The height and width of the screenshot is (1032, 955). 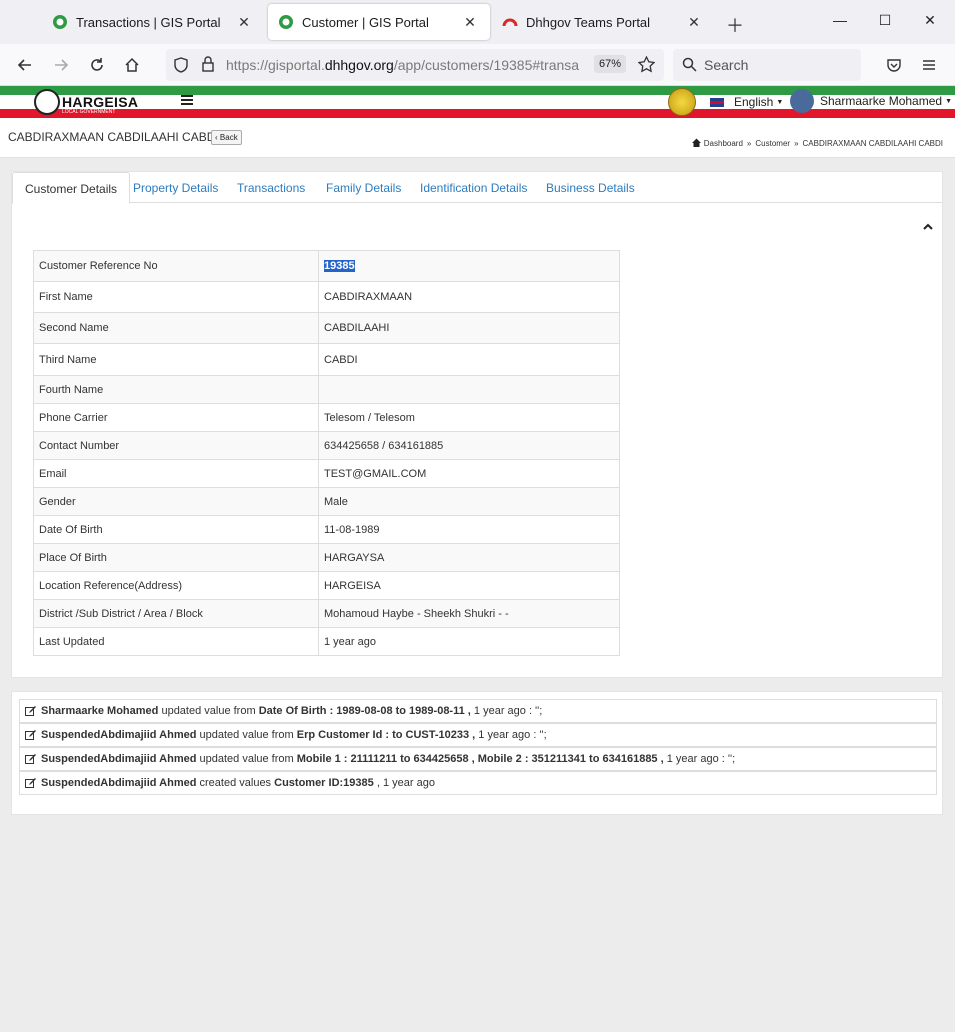 What do you see at coordinates (339, 266) in the screenshot?
I see `selected-reference-number: 19385` at bounding box center [339, 266].